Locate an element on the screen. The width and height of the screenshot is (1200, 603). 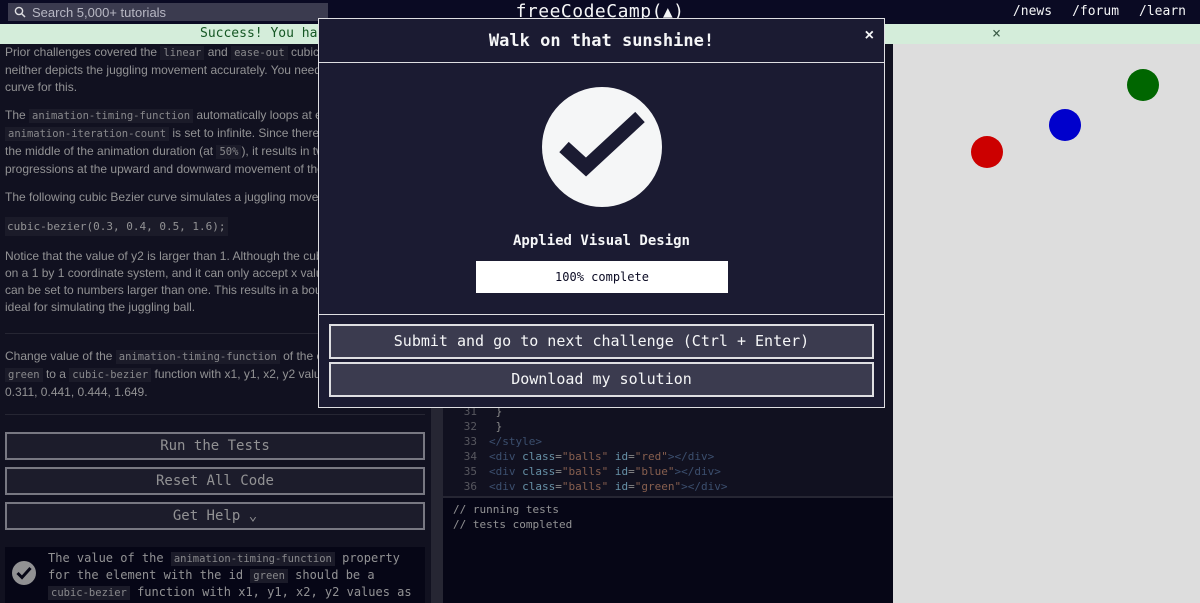
nav-links: /news /forum /learn is located at coordinates (1099, 11).